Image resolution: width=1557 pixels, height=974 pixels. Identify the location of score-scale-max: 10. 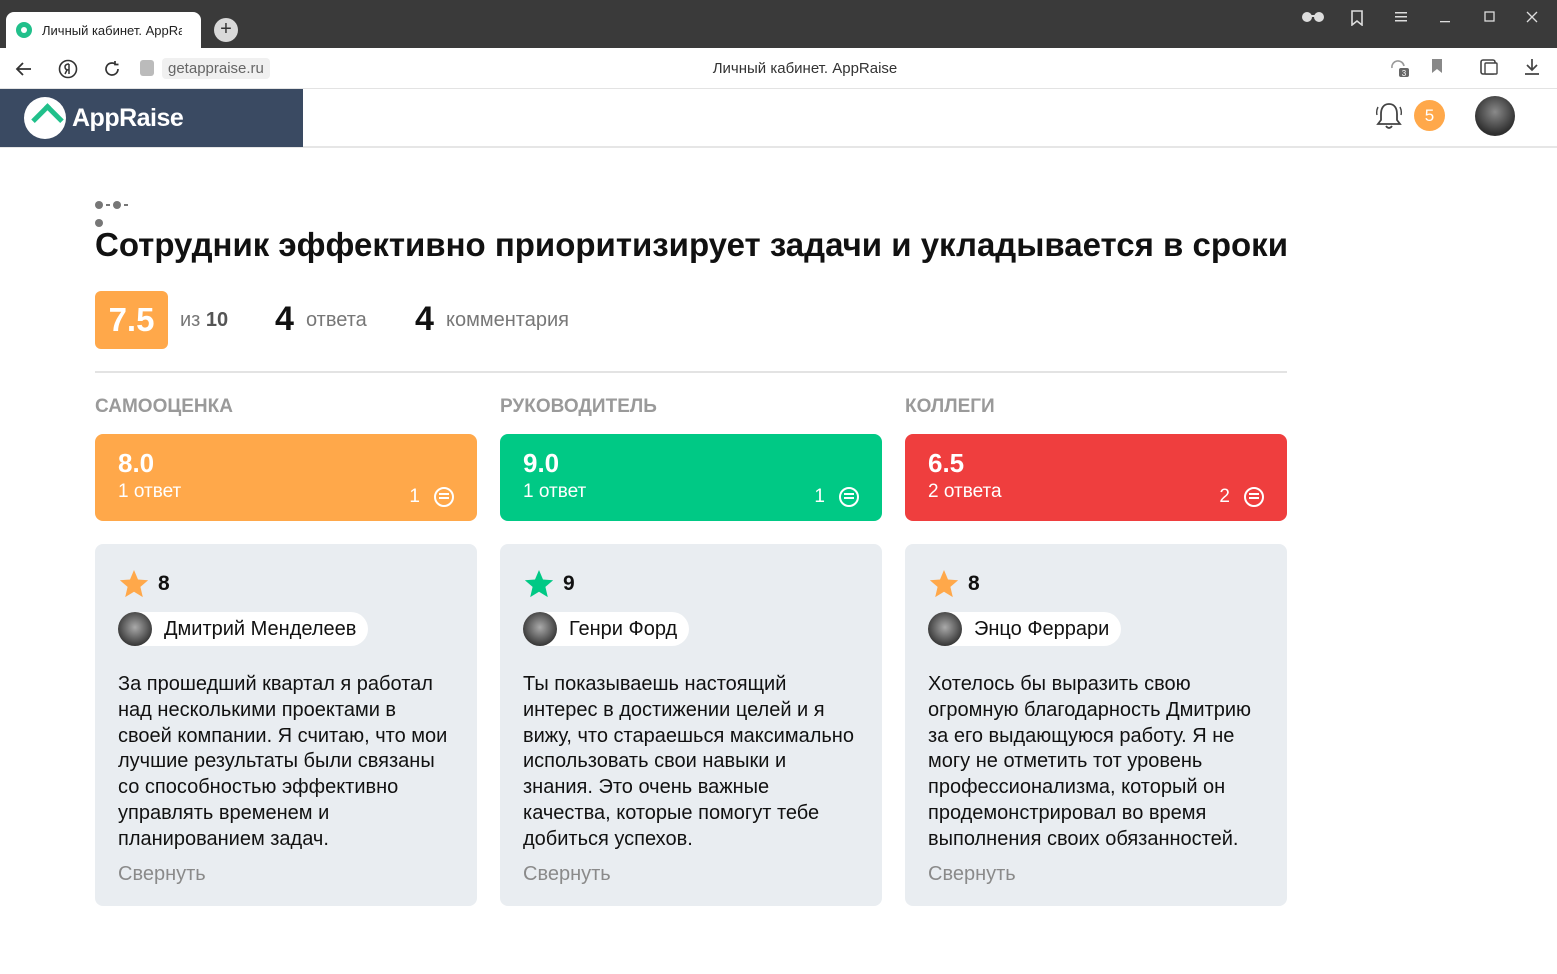
(217, 320).